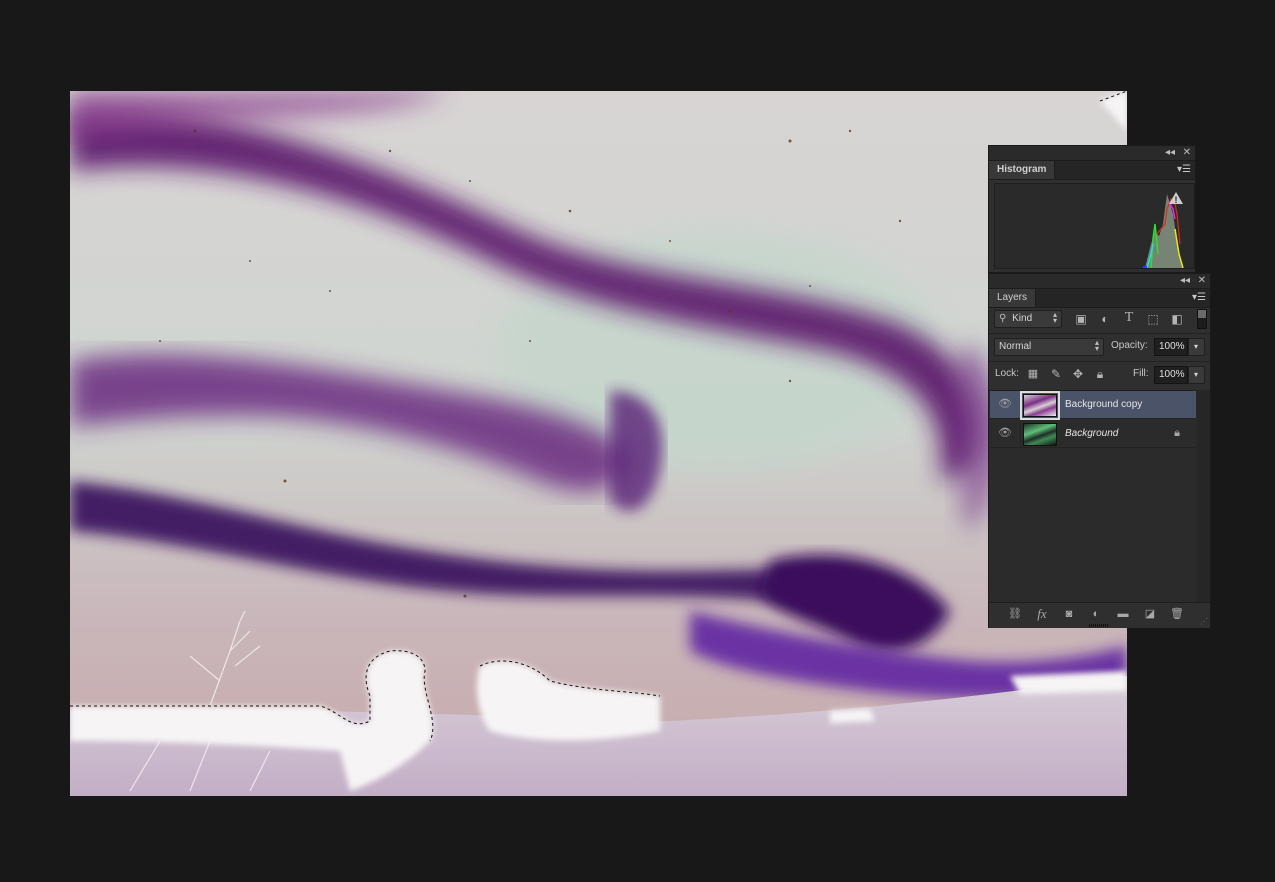  I want to click on layer-name: Background copy, so click(1103, 404).